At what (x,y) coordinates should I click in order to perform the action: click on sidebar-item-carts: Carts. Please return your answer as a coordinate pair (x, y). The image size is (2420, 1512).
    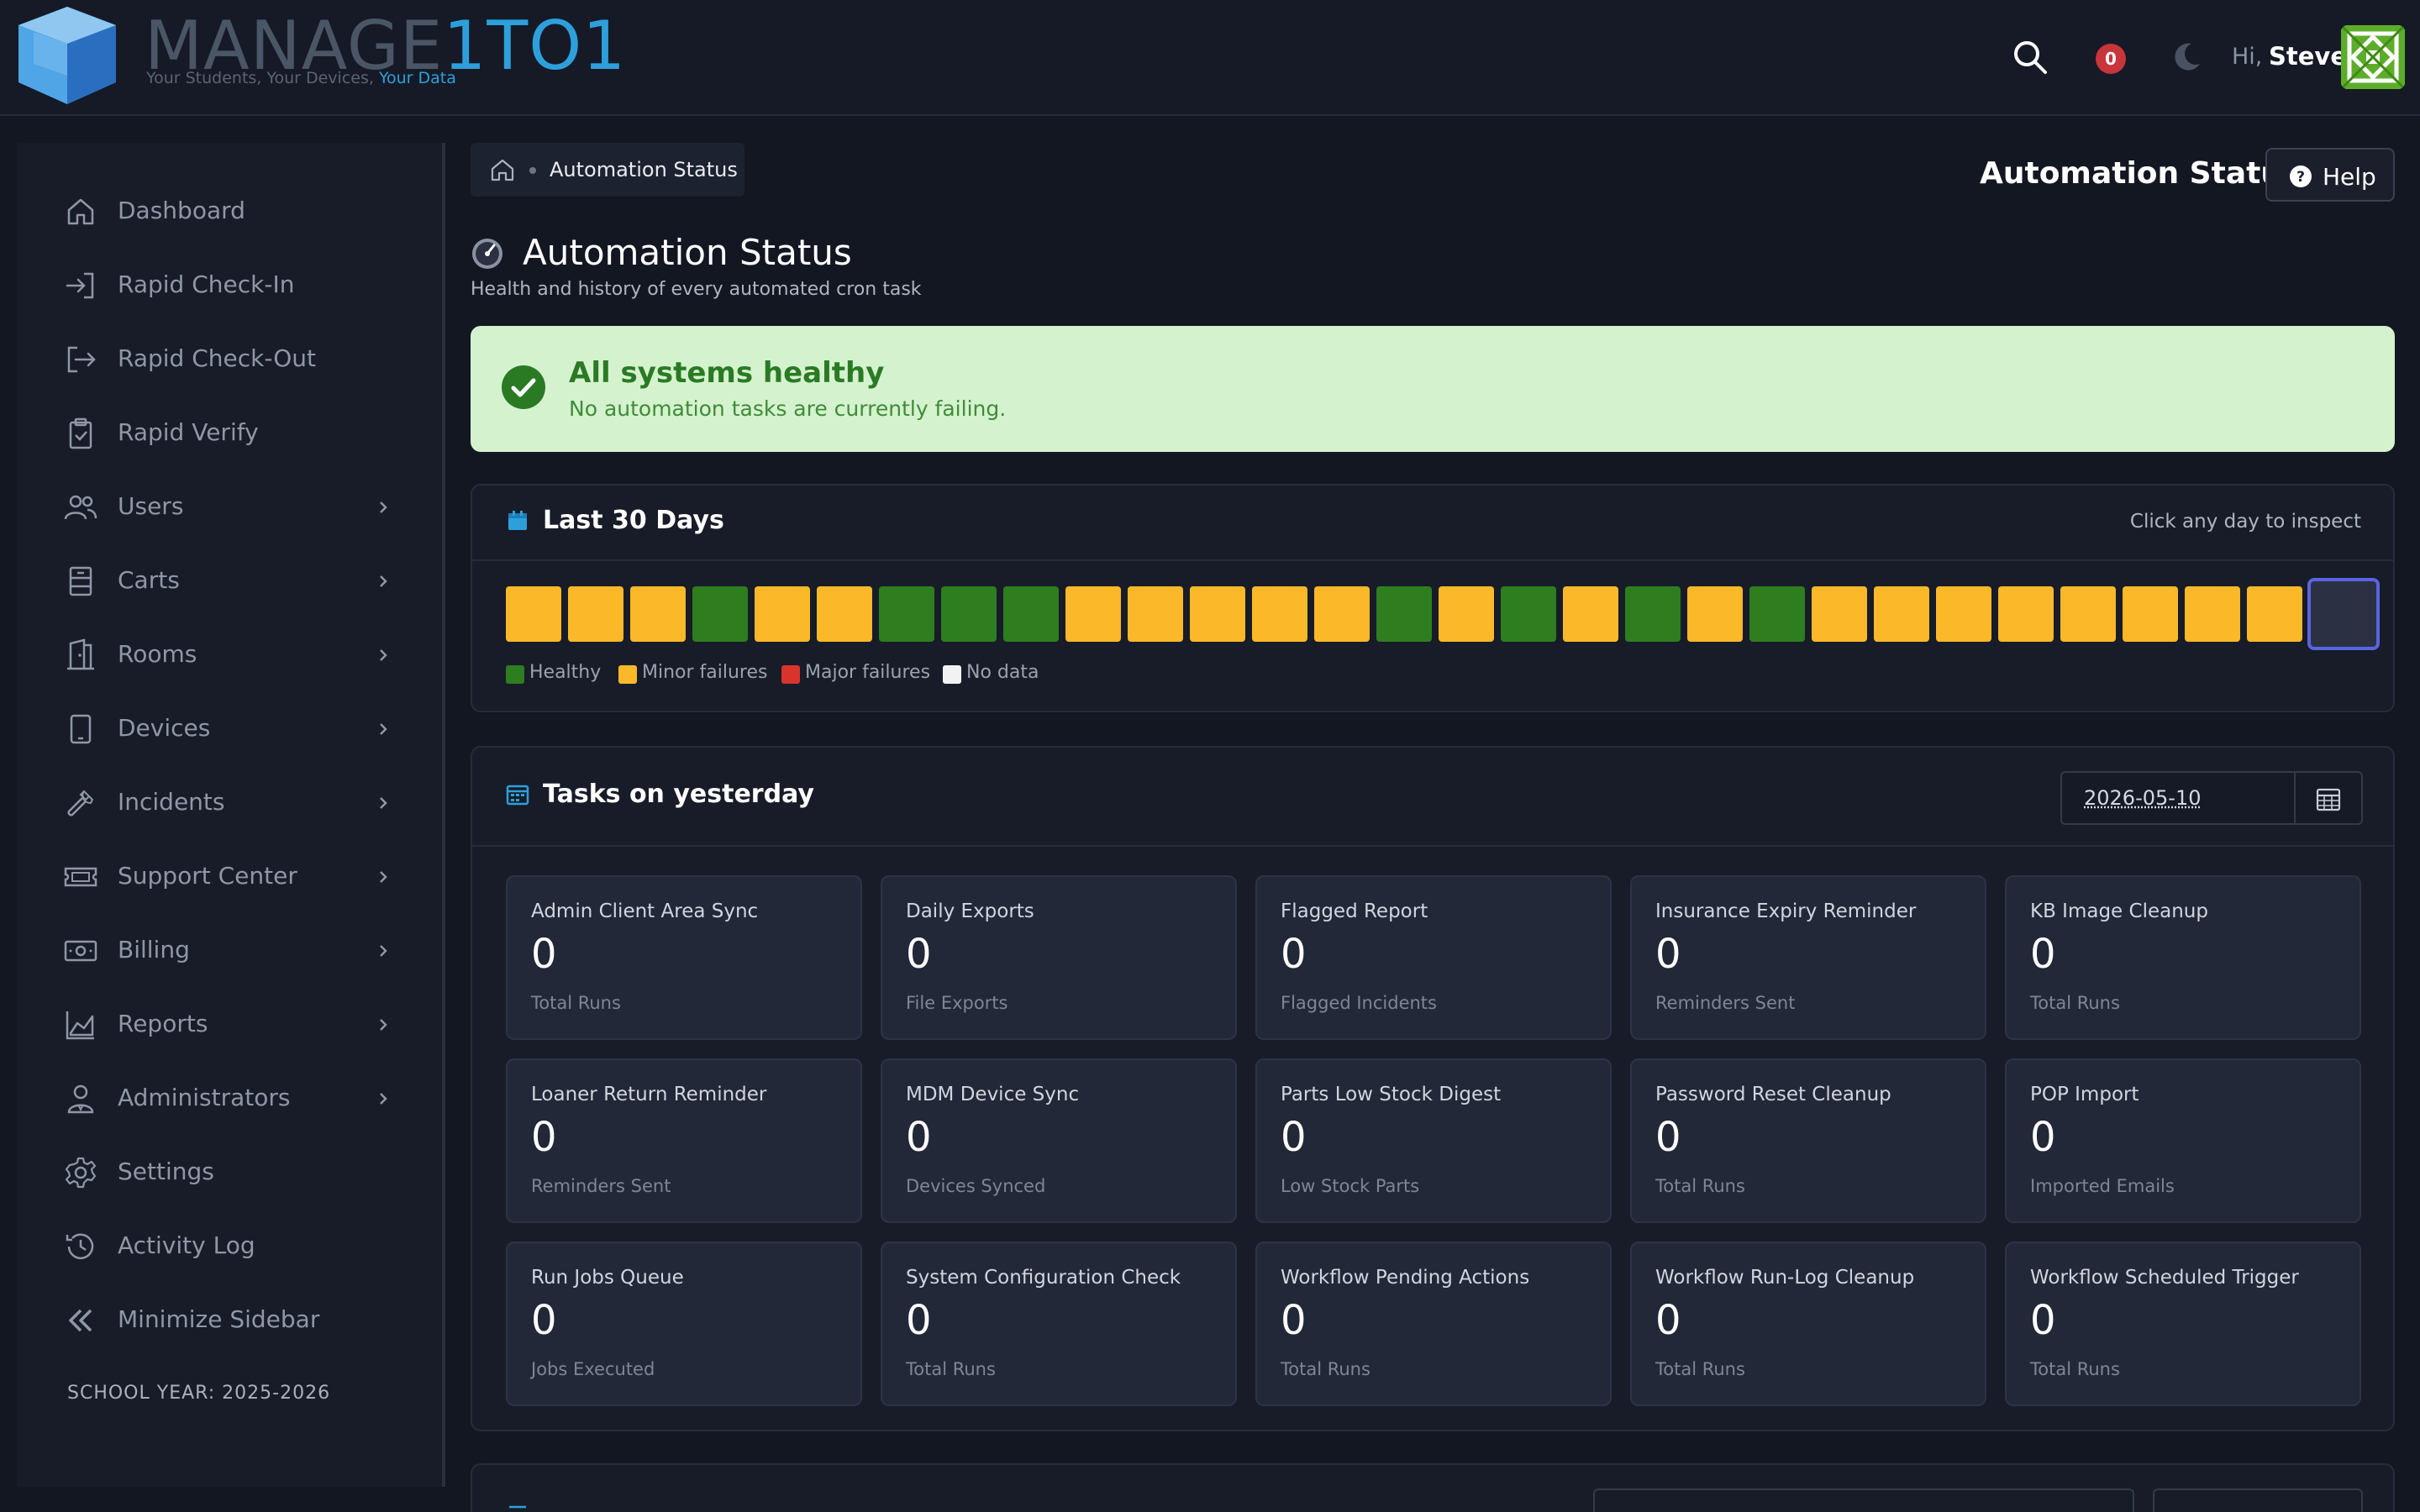
    Looking at the image, I should click on (229, 581).